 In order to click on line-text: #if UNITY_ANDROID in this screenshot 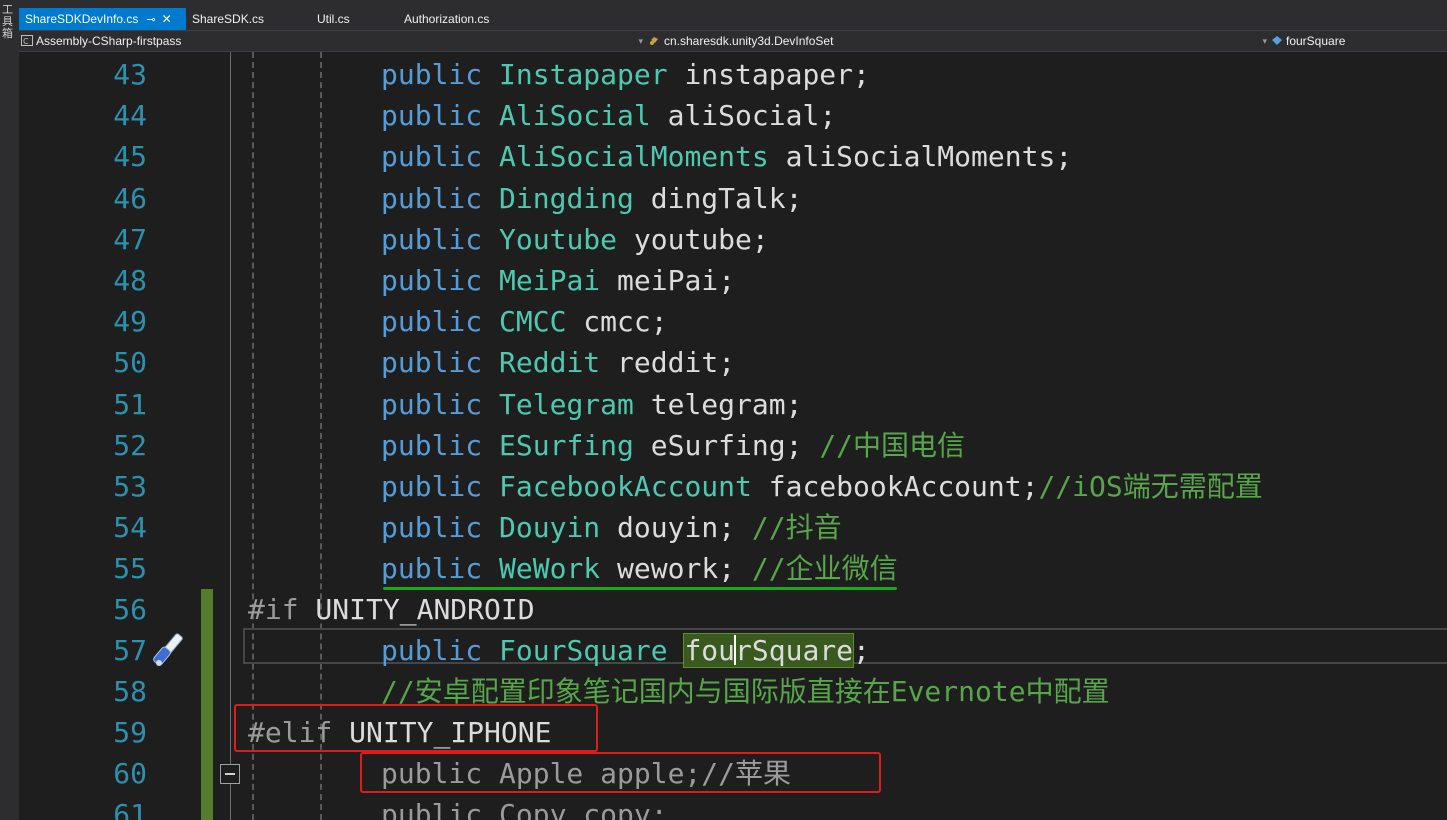, I will do `click(391, 609)`.